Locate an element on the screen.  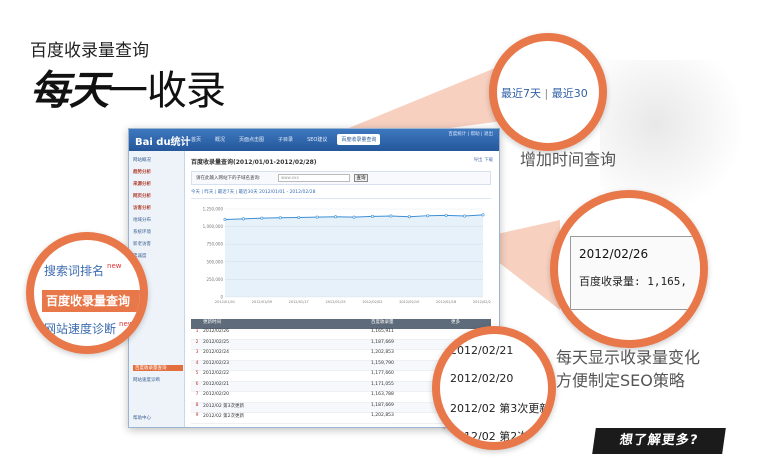
row-date: 2012/02/26 is located at coordinates (216, 331).